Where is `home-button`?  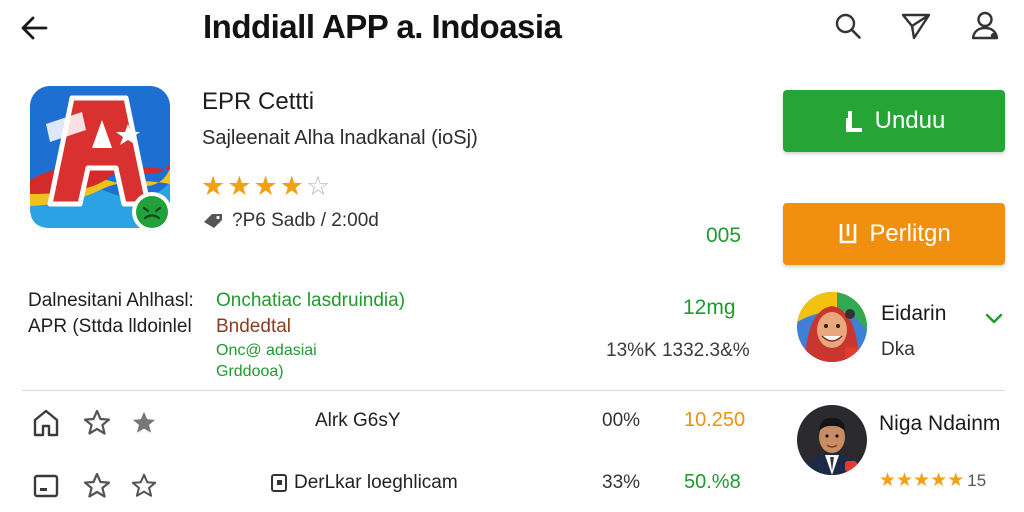 home-button is located at coordinates (46, 423).